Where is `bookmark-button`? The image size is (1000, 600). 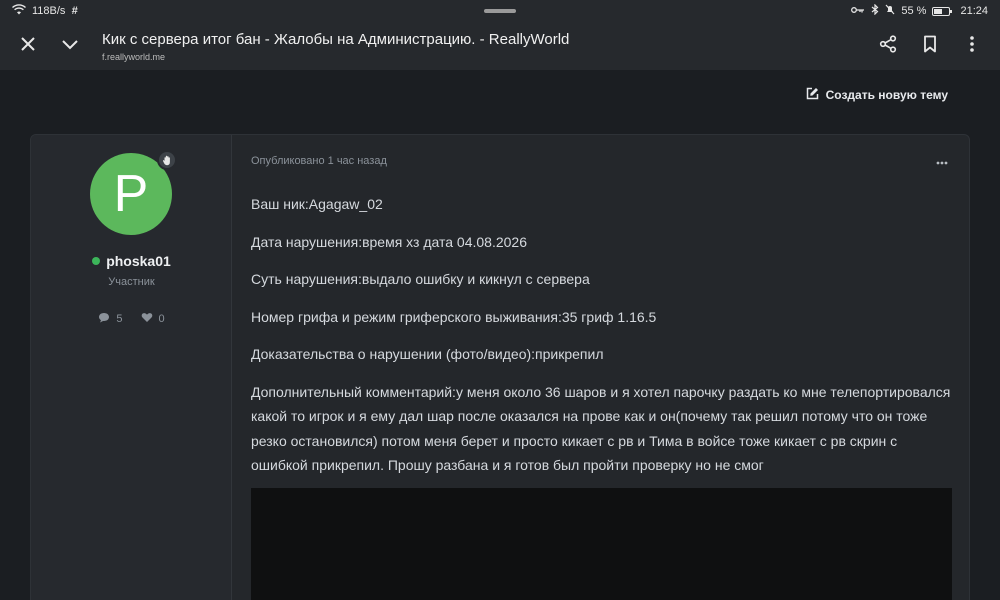
bookmark-button is located at coordinates (930, 46).